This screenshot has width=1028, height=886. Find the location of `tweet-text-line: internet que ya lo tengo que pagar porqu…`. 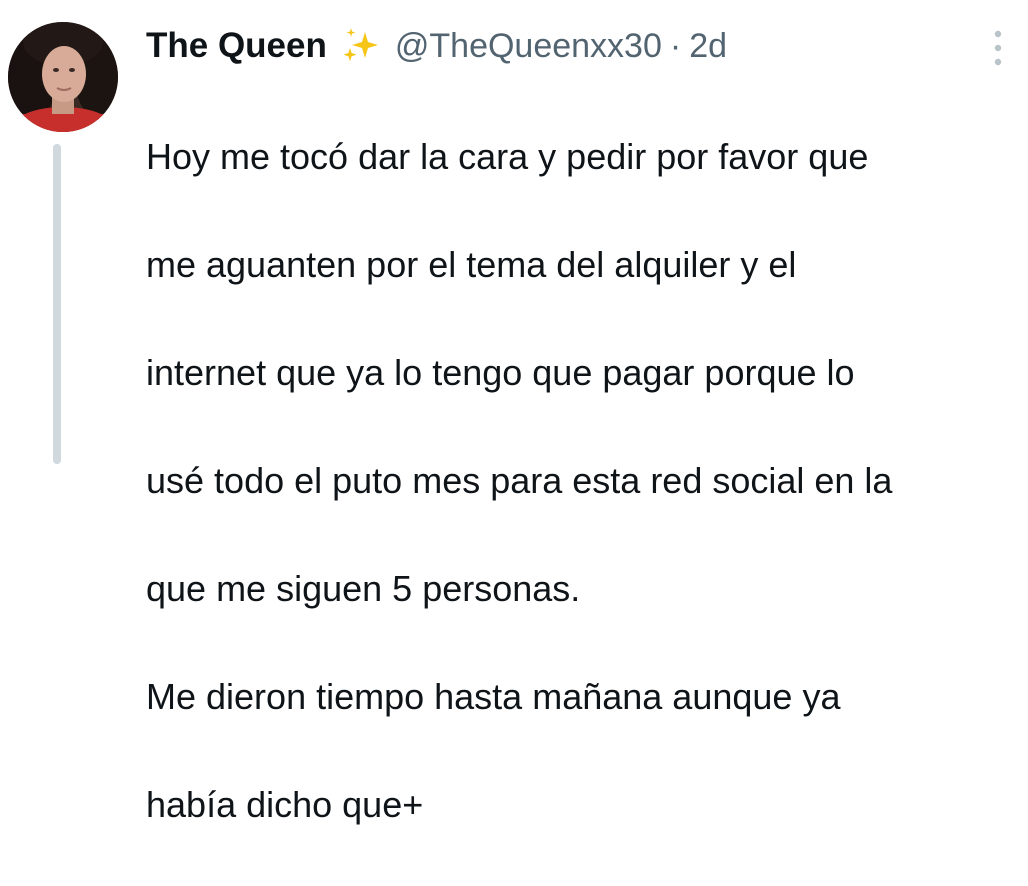

tweet-text-line: internet que ya lo tengo que pagar porqu… is located at coordinates (500, 372).